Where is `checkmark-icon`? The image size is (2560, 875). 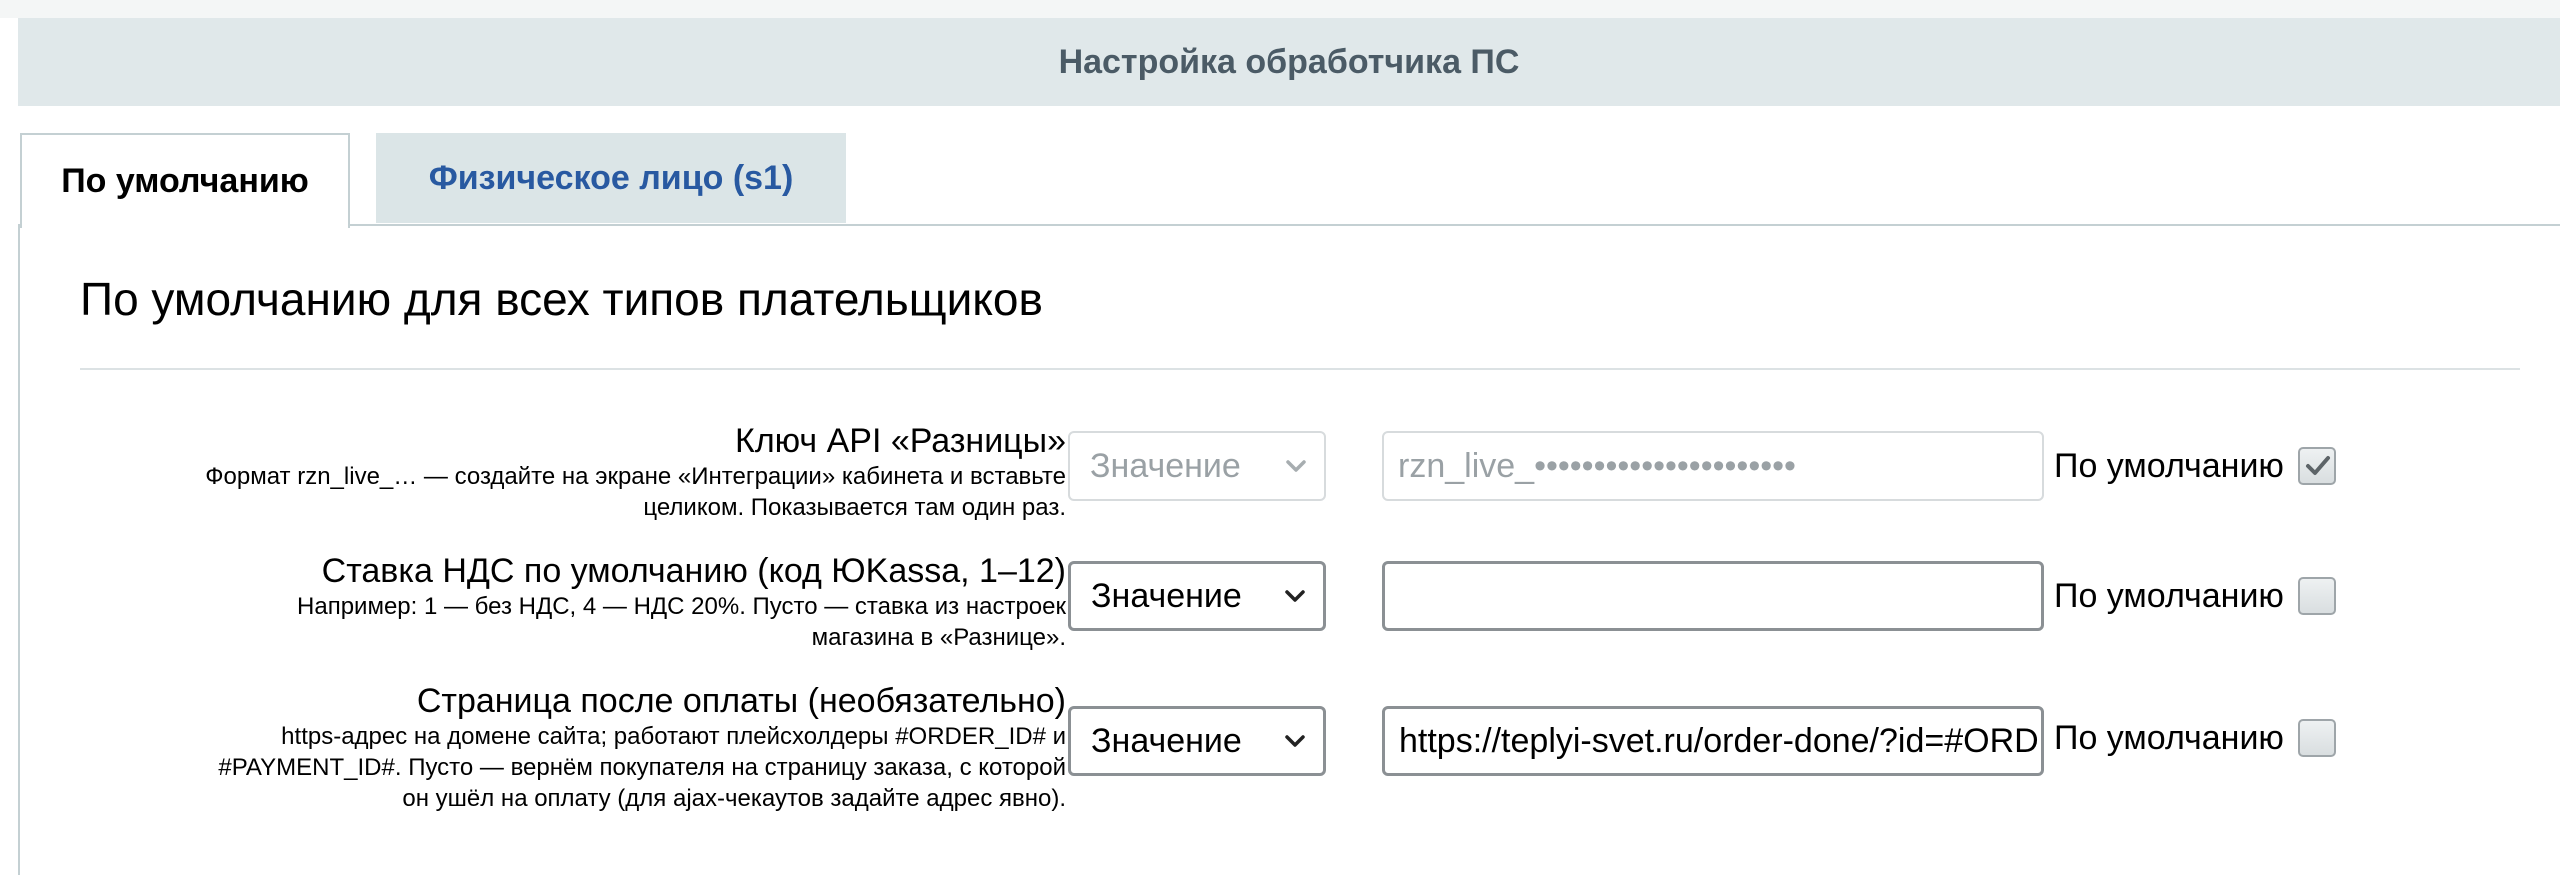 checkmark-icon is located at coordinates (2318, 465).